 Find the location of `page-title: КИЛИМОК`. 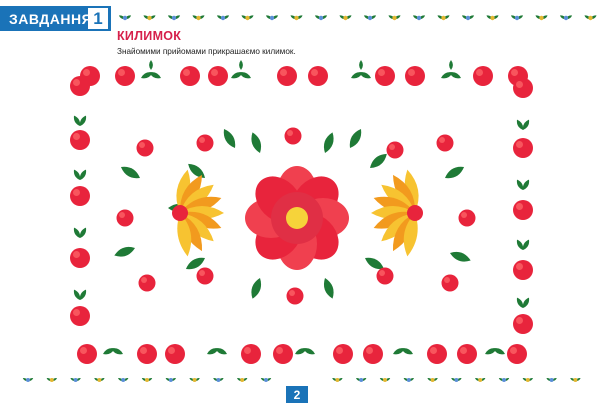

page-title: КИЛИМОК is located at coordinates (149, 36).